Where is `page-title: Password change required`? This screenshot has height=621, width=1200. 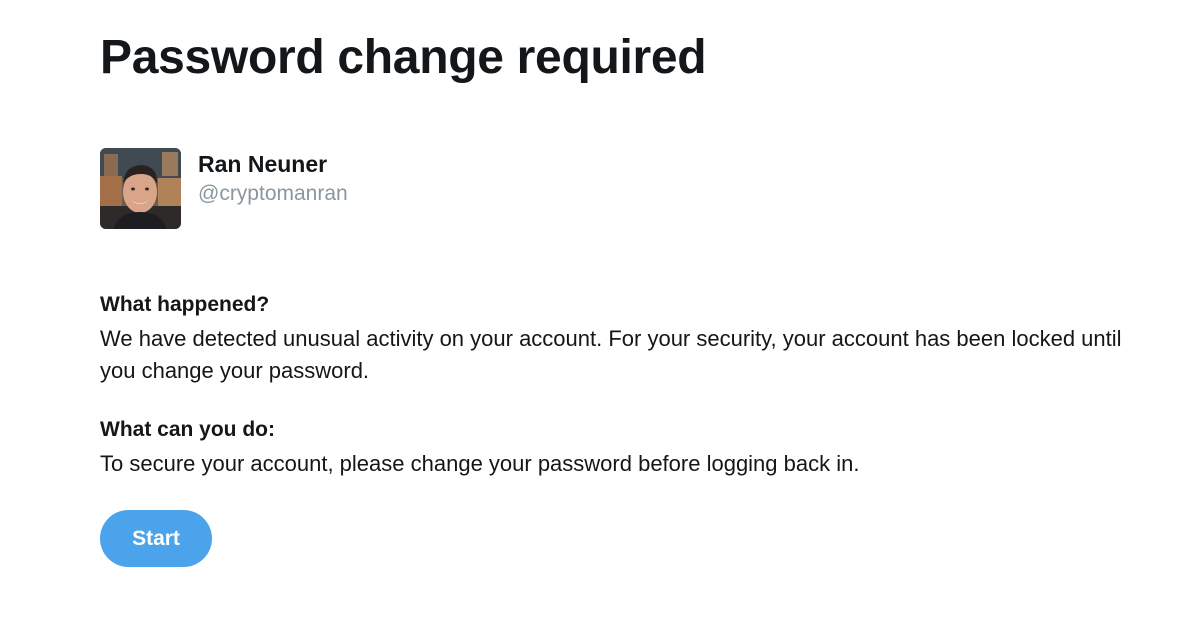
page-title: Password change required is located at coordinates (403, 57).